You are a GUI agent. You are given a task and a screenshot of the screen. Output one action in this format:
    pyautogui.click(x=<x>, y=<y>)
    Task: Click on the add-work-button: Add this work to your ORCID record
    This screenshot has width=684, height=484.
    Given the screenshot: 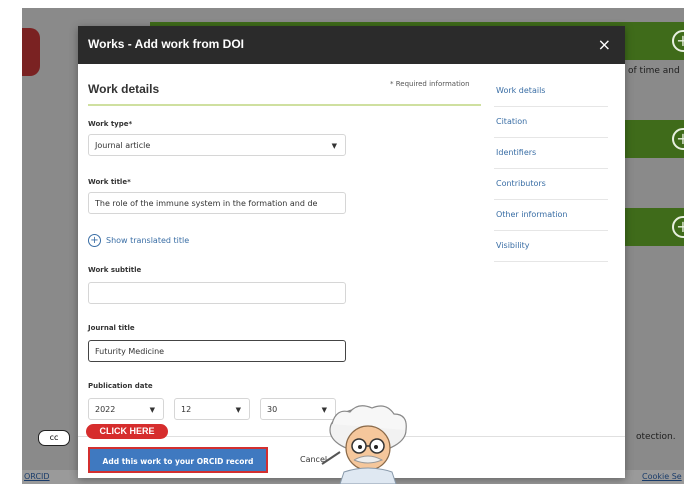 What is the action you would take?
    pyautogui.click(x=178, y=460)
    